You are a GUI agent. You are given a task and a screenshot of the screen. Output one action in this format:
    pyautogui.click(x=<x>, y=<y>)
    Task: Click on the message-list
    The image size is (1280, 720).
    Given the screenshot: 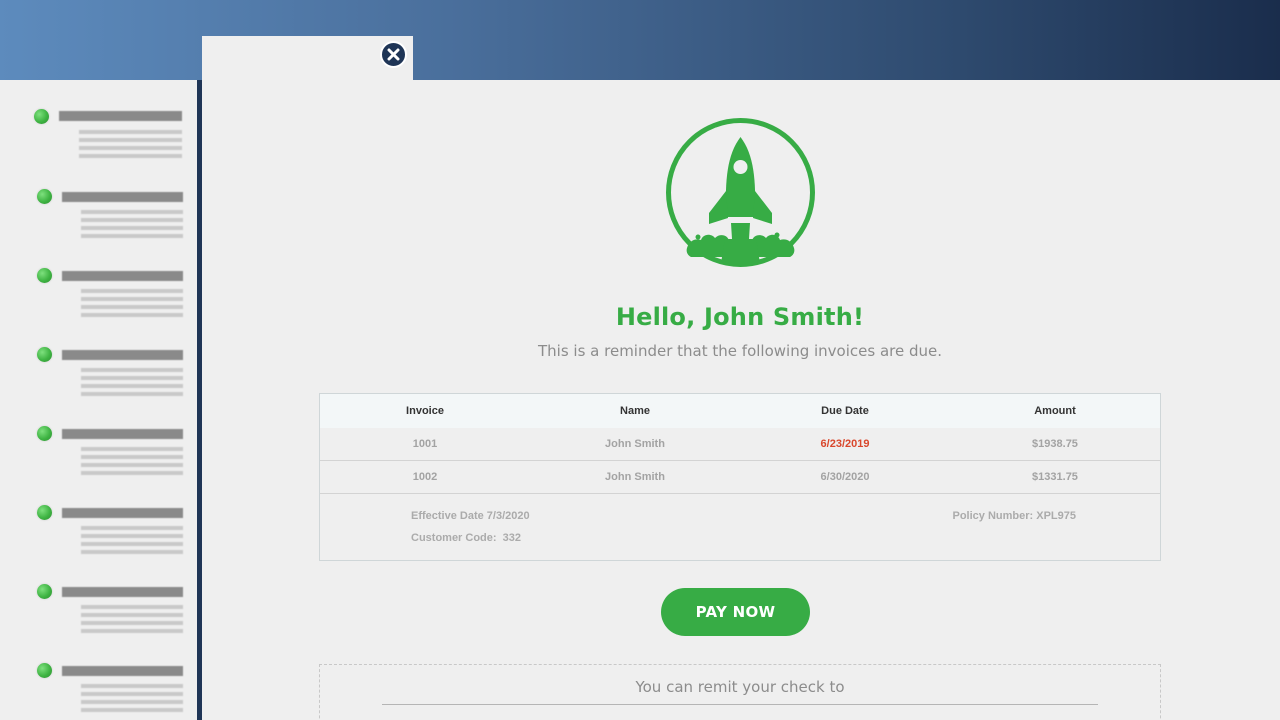 What is the action you would take?
    pyautogui.click(x=98, y=400)
    